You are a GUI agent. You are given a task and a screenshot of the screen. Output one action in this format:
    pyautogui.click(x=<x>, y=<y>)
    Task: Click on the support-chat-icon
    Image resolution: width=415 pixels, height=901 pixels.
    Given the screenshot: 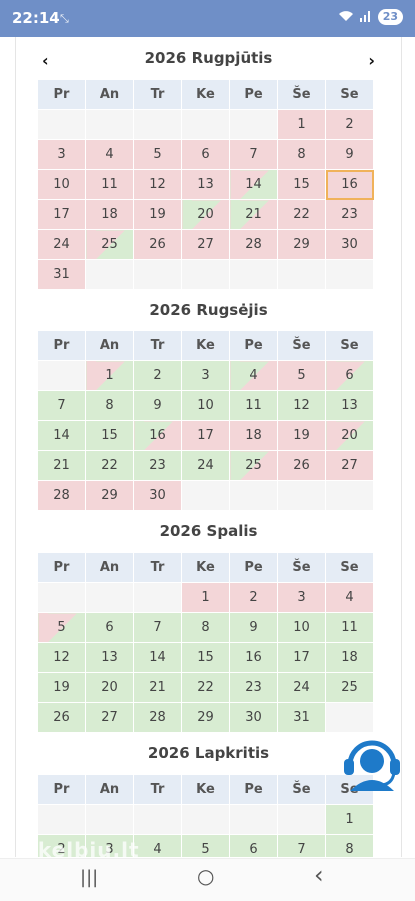 What is the action you would take?
    pyautogui.click(x=372, y=760)
    